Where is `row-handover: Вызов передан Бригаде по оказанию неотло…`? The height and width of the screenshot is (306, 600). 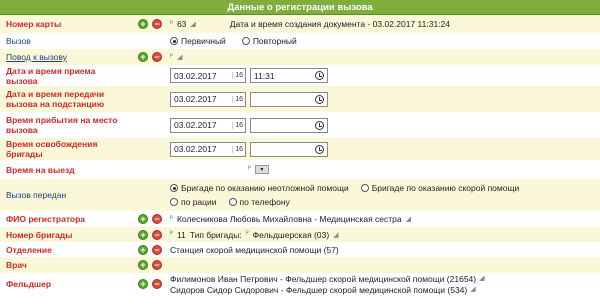
row-handover: Вызов передан Бригаде по оказанию неотло… is located at coordinates (300, 195).